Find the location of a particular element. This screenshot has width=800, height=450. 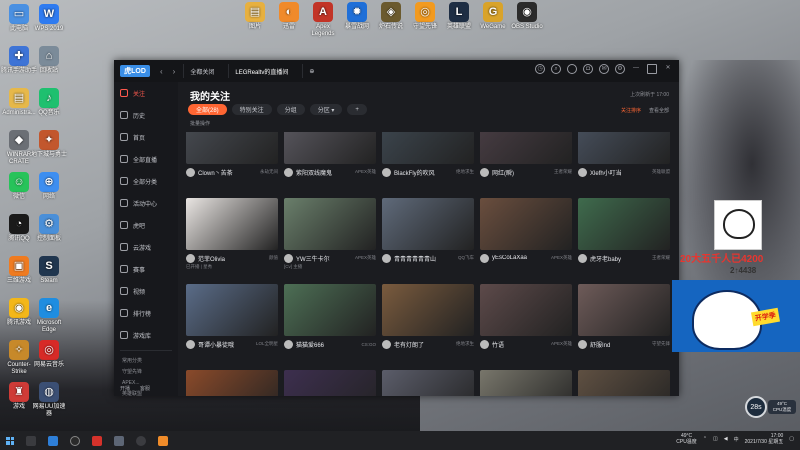

stream-card: 范菲Olivia 颜值 已开播 | 星秀 is located at coordinates (232, 234).